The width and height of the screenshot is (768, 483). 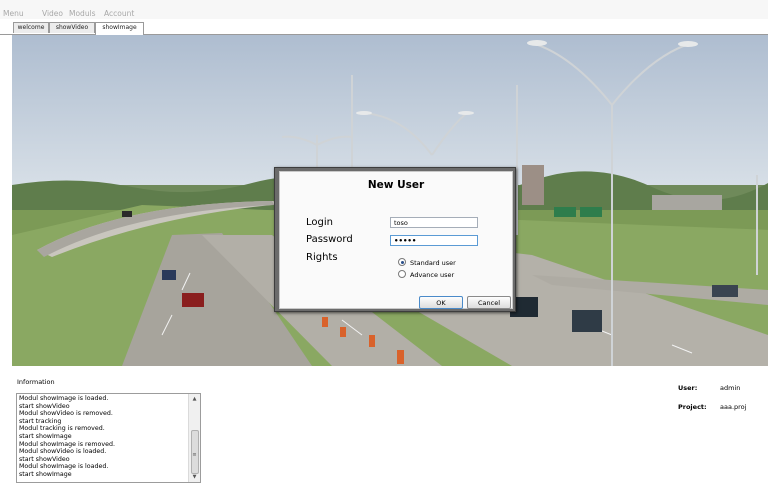 What do you see at coordinates (40, 421) in the screenshot?
I see `log-line: start tracking` at bounding box center [40, 421].